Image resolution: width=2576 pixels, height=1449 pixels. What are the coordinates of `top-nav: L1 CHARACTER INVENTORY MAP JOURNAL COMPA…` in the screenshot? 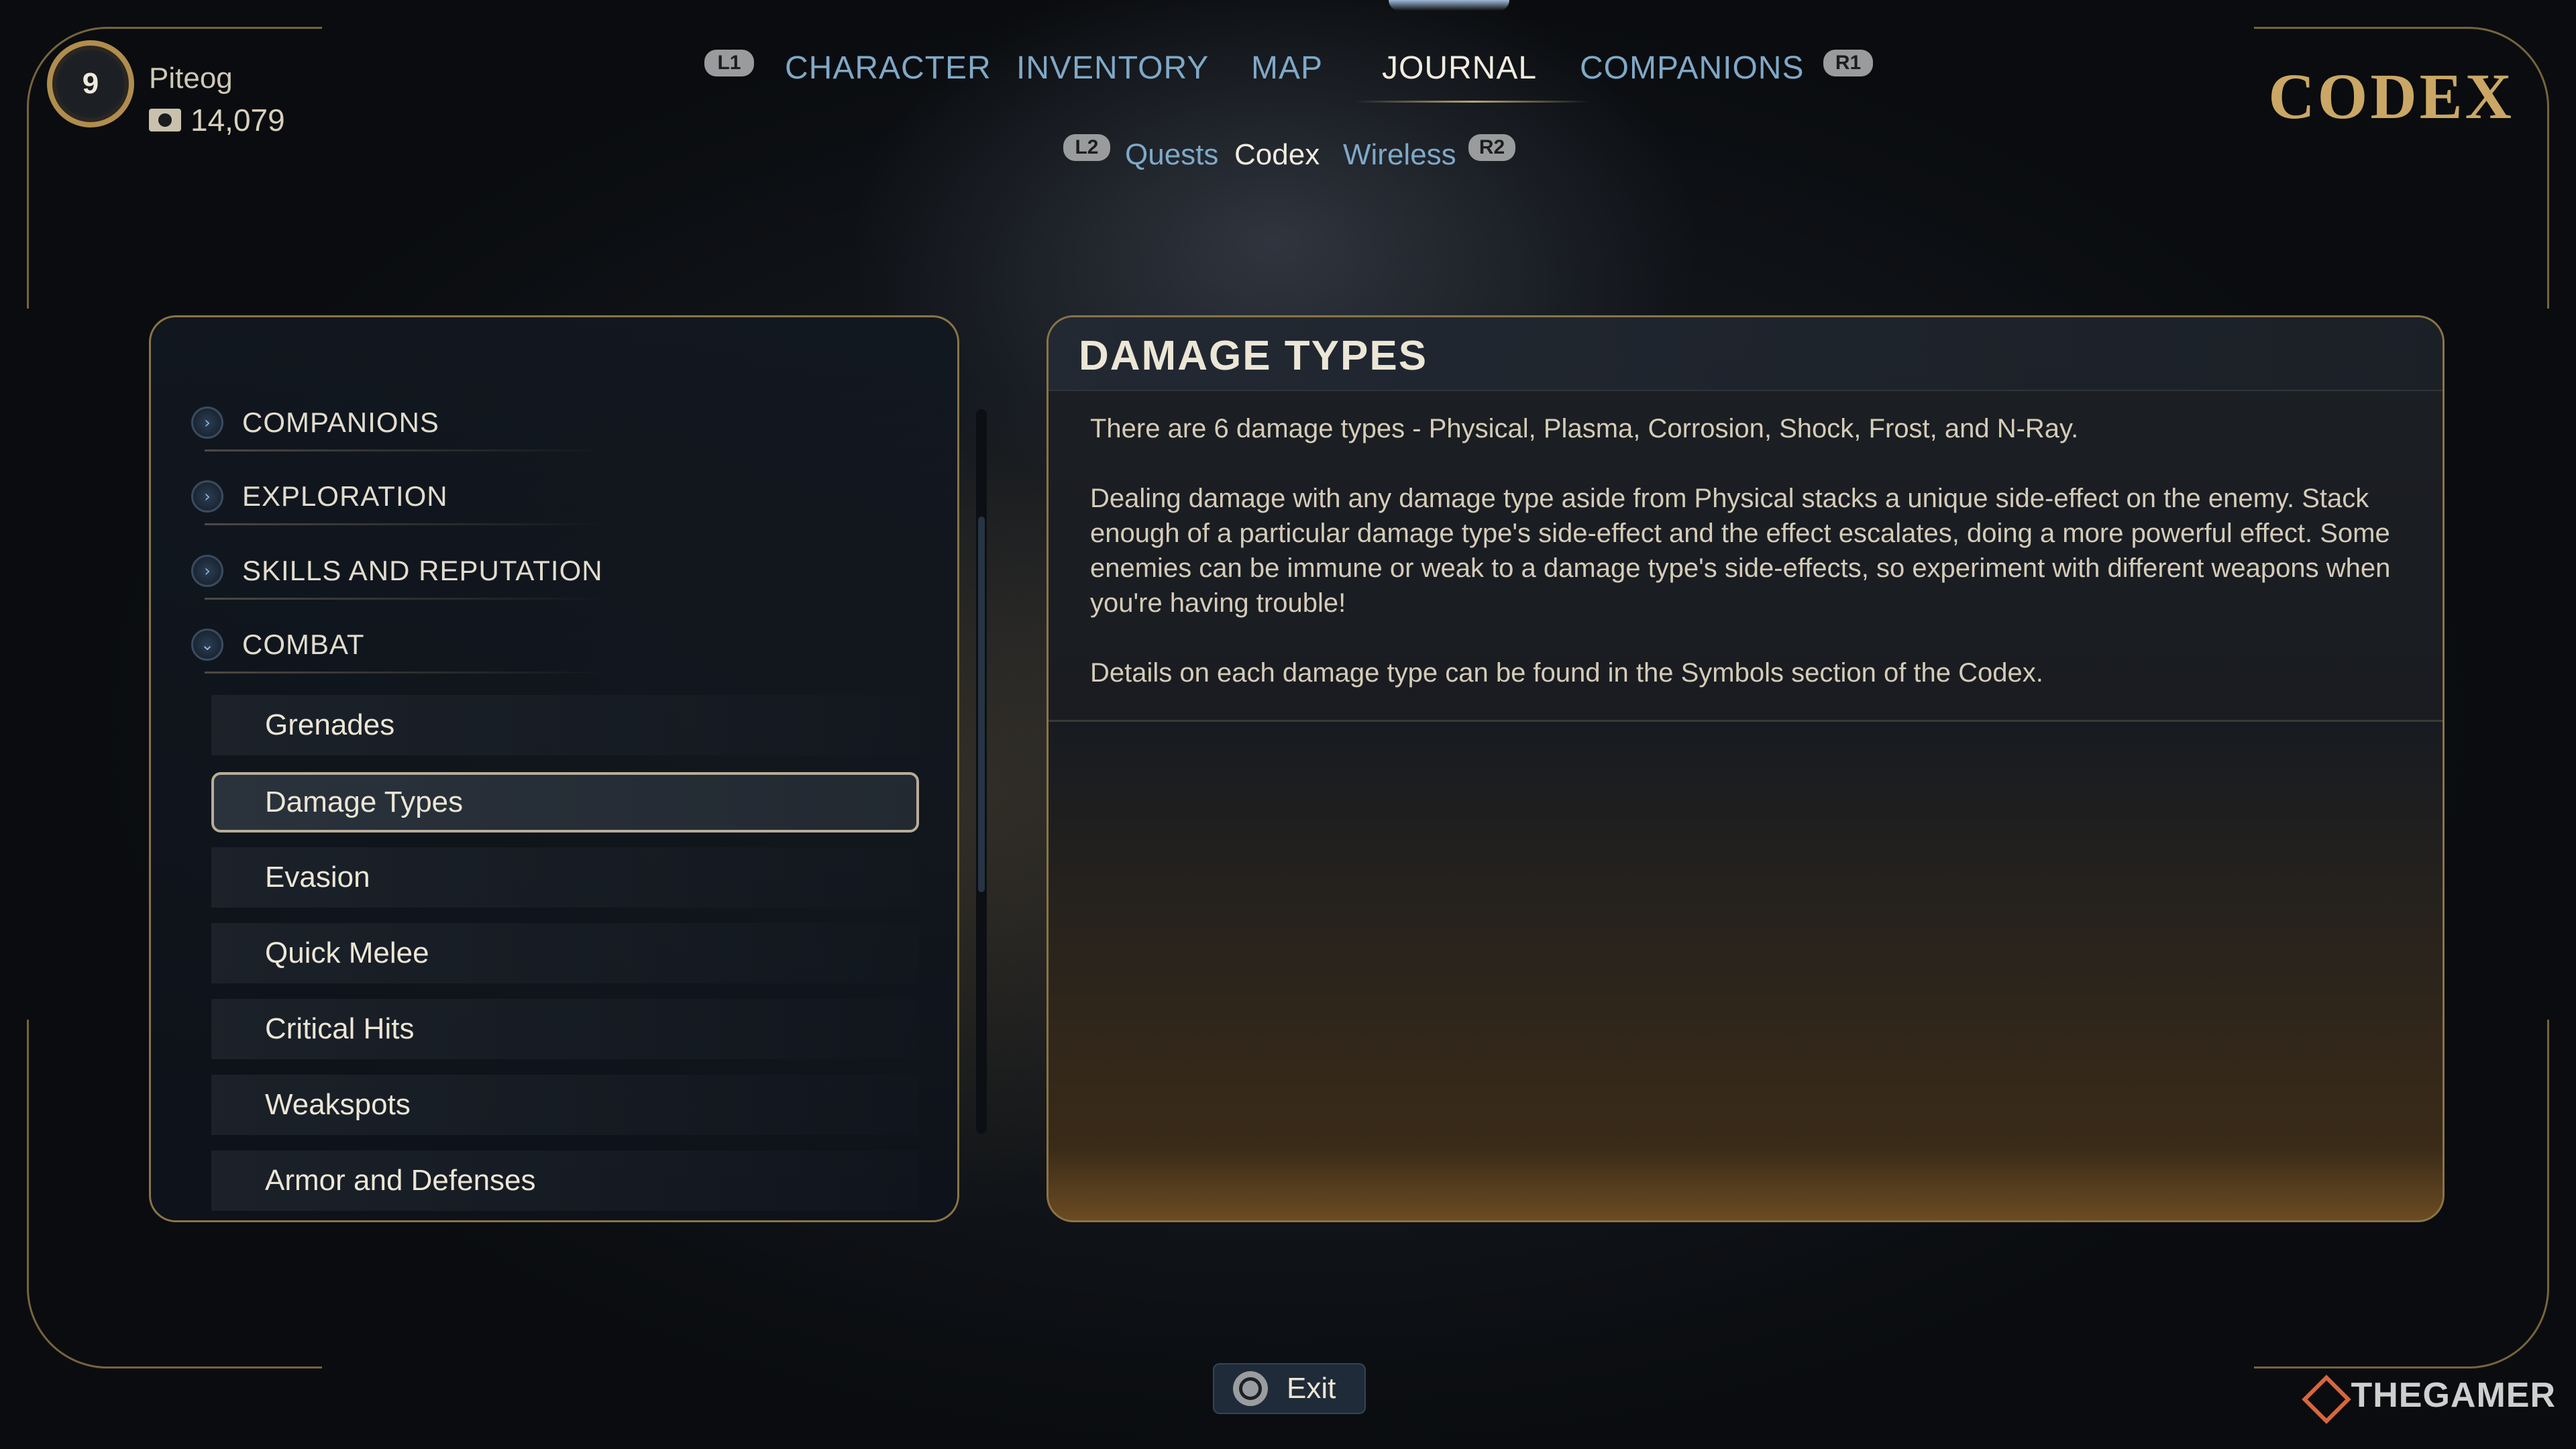 It's located at (1291, 69).